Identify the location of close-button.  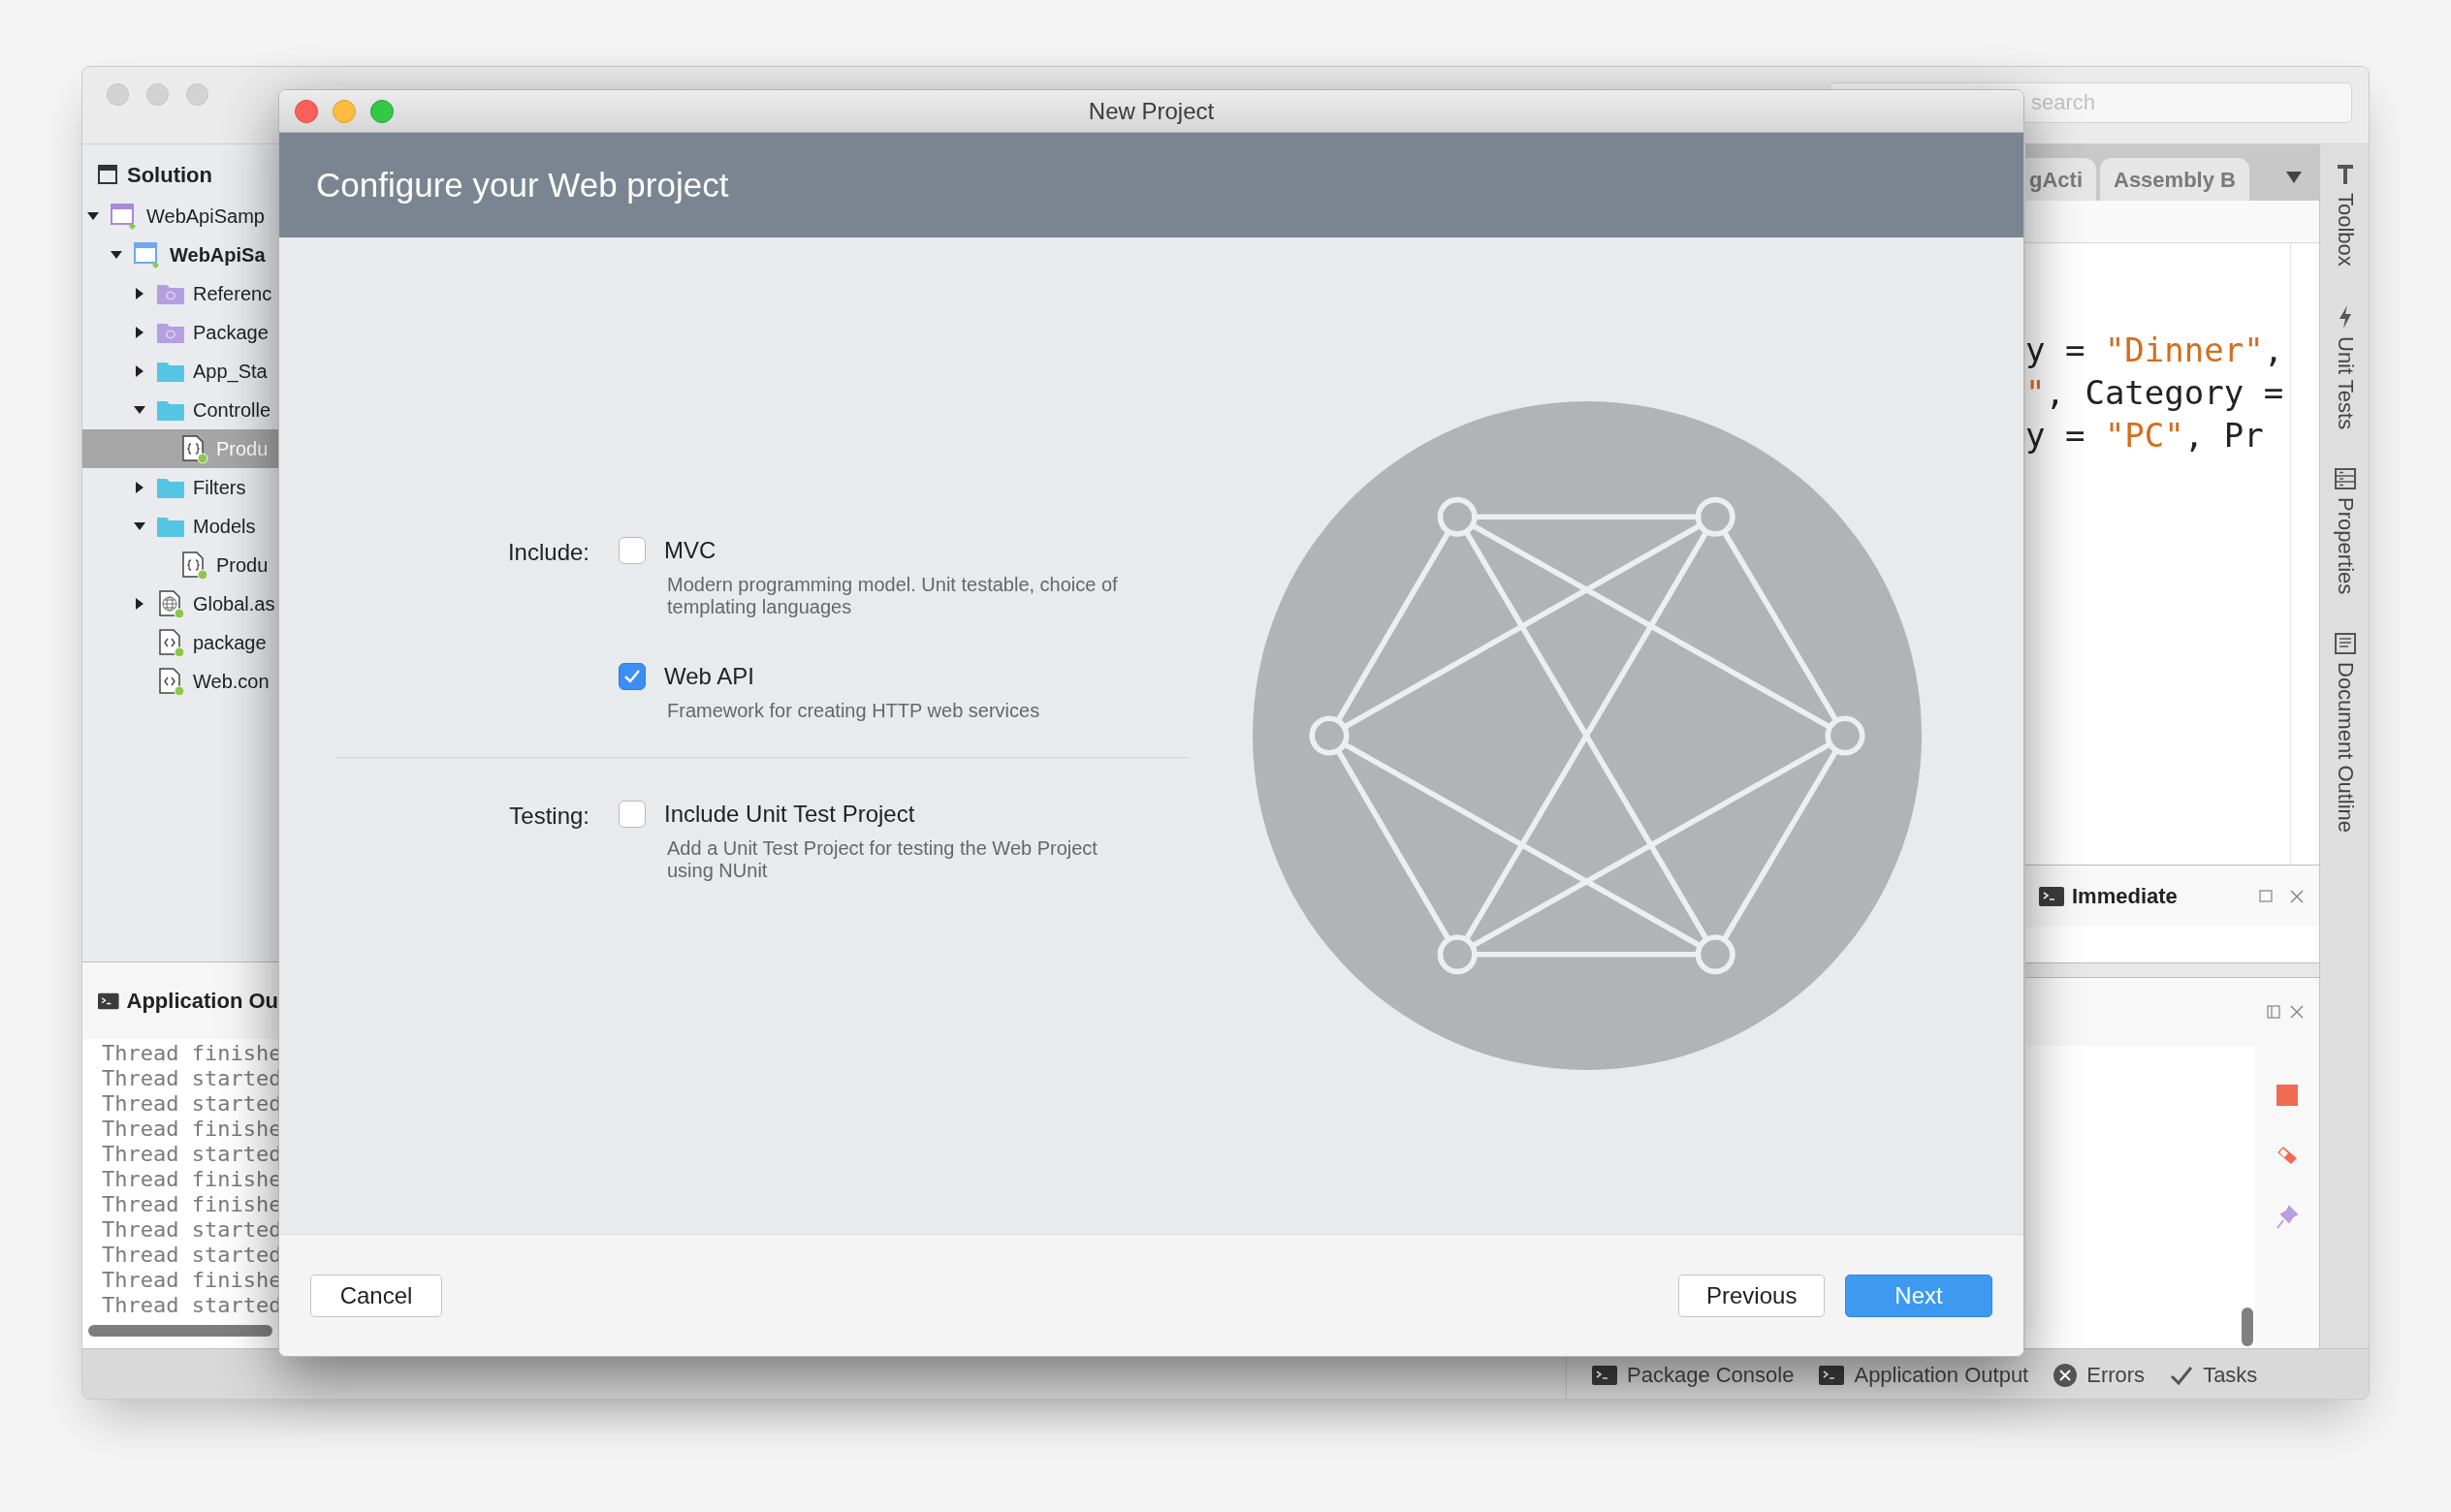
(306, 111).